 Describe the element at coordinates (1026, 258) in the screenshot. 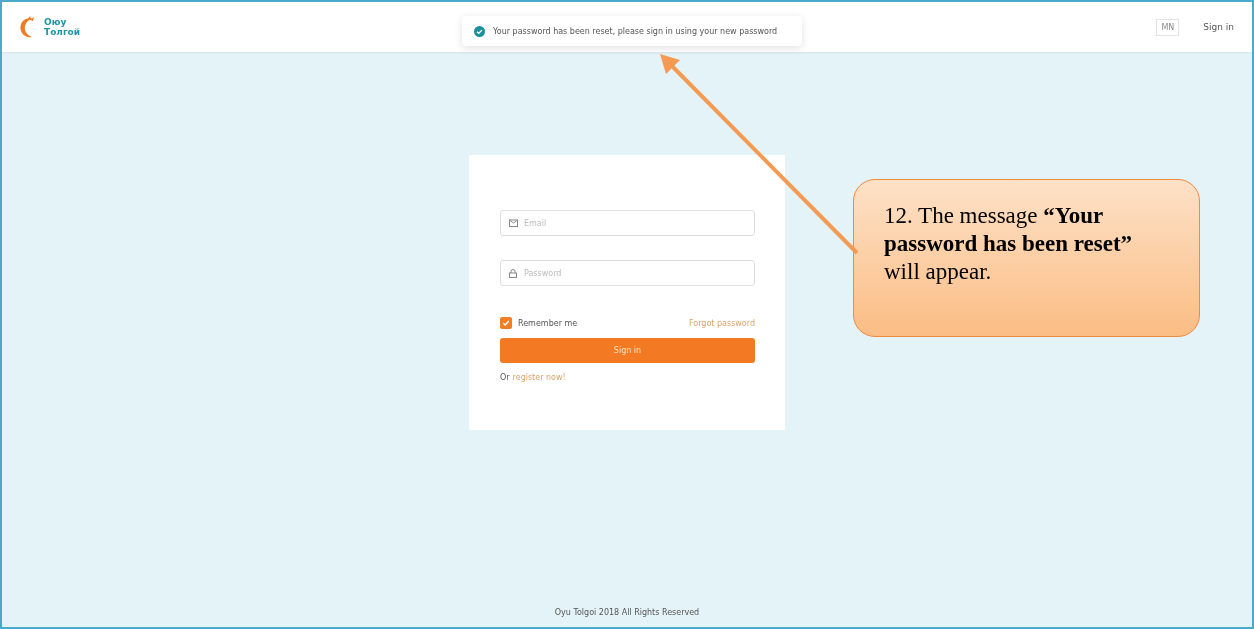

I see `annotation-callout: 12. The message “Your password has been reset” will appear.` at that location.